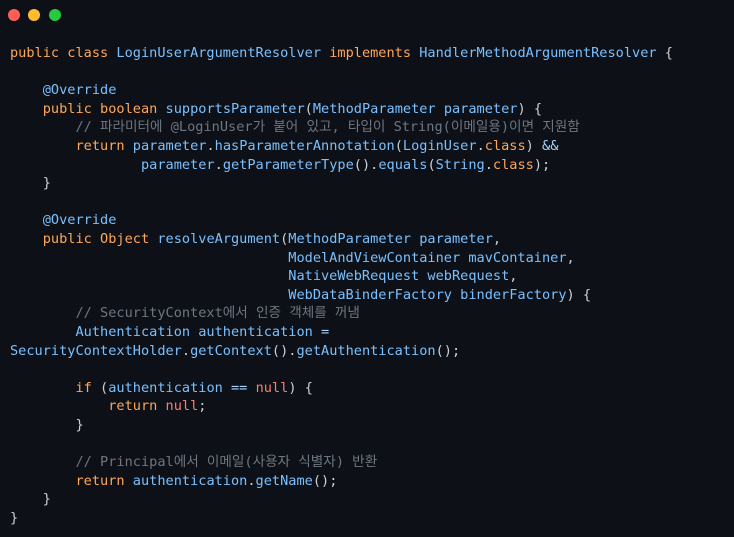  I want to click on close-icon, so click(14, 15).